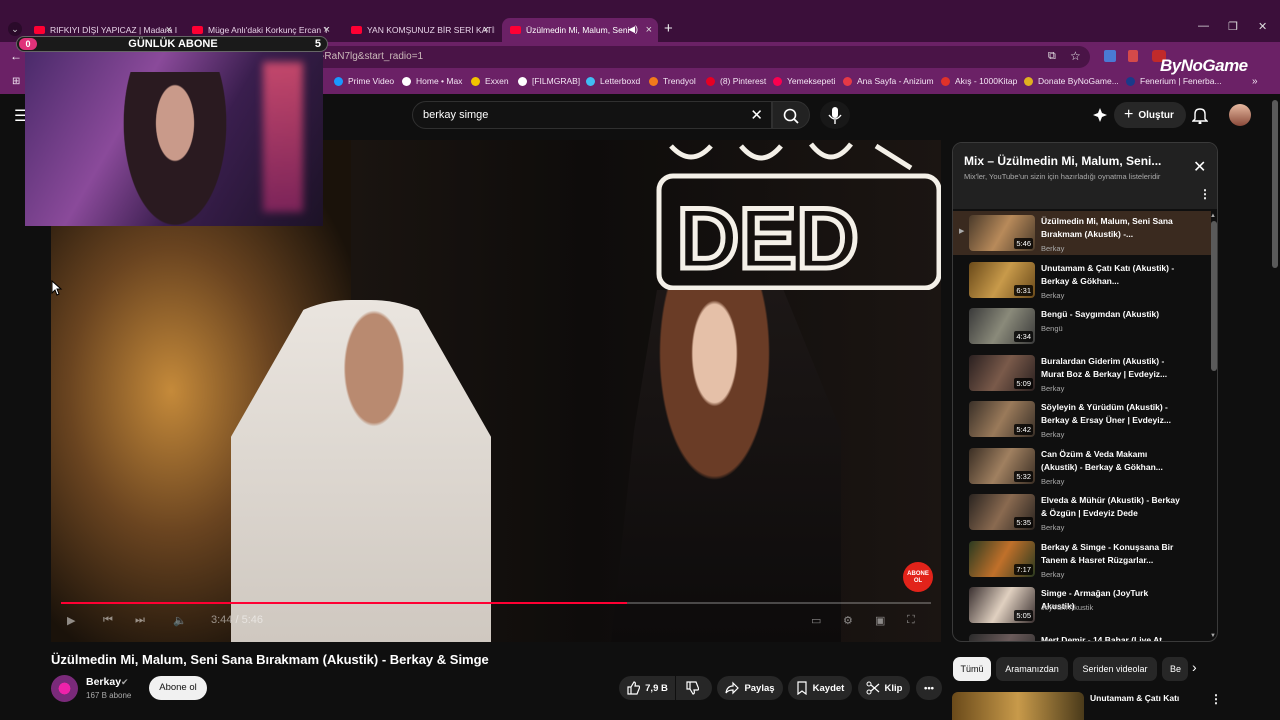 Image resolution: width=1280 pixels, height=720 pixels. Describe the element at coordinates (1240, 115) in the screenshot. I see `user-avatar` at that location.